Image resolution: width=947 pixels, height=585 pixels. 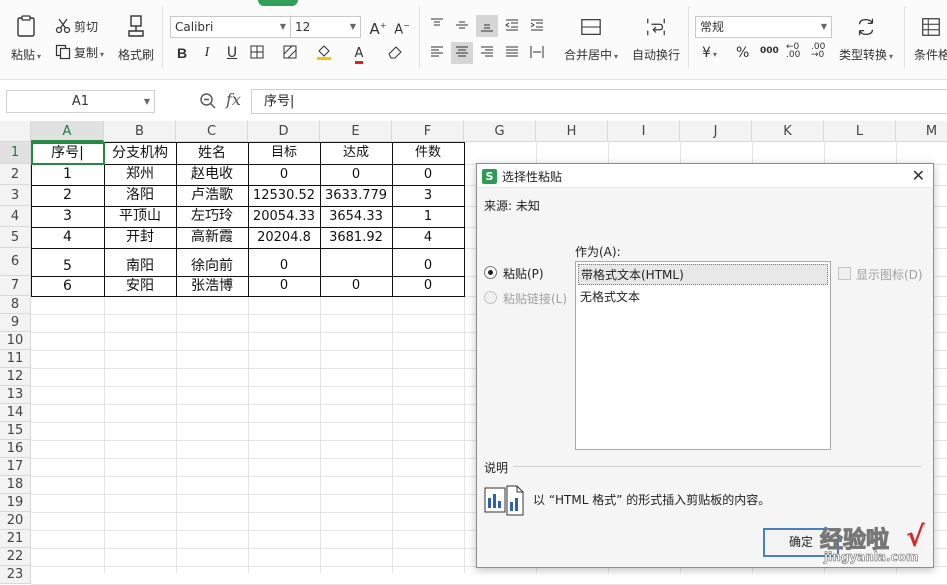 What do you see at coordinates (284, 195) in the screenshot?
I see `table-cell: 12530.52` at bounding box center [284, 195].